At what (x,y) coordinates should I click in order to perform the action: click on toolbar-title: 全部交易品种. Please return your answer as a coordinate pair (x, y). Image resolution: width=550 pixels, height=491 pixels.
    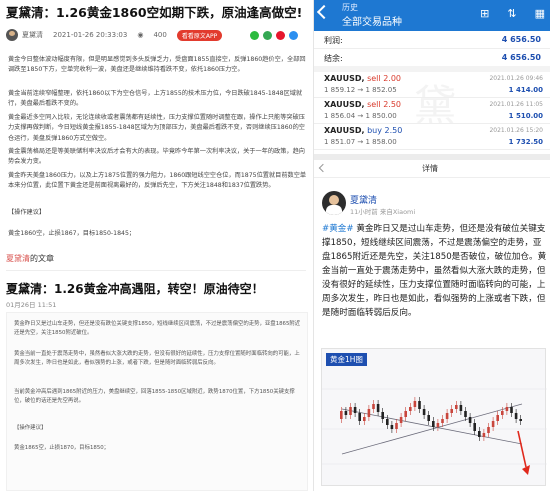
    Looking at the image, I should click on (372, 20).